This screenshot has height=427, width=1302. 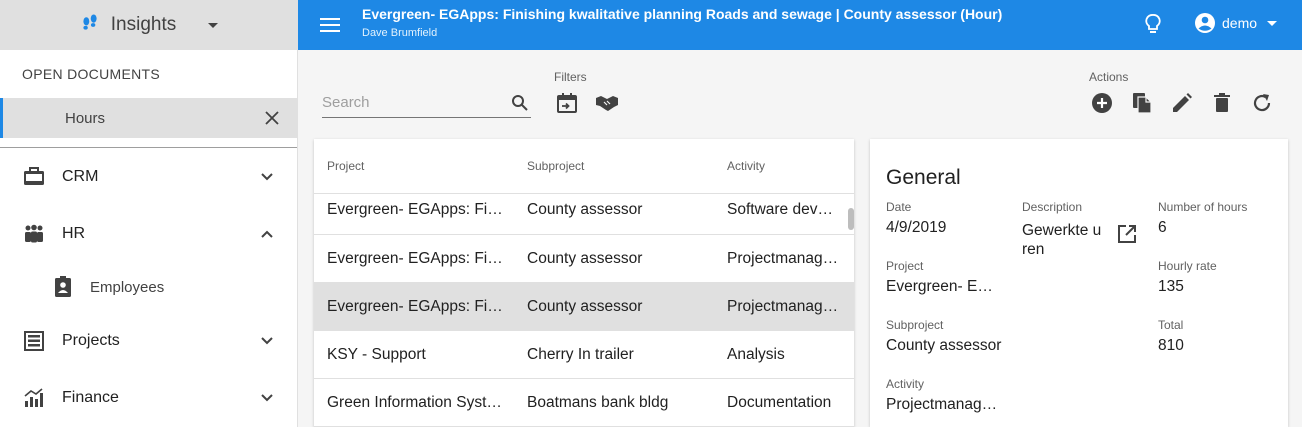 What do you see at coordinates (34, 398) in the screenshot?
I see `finance-chart-icon` at bounding box center [34, 398].